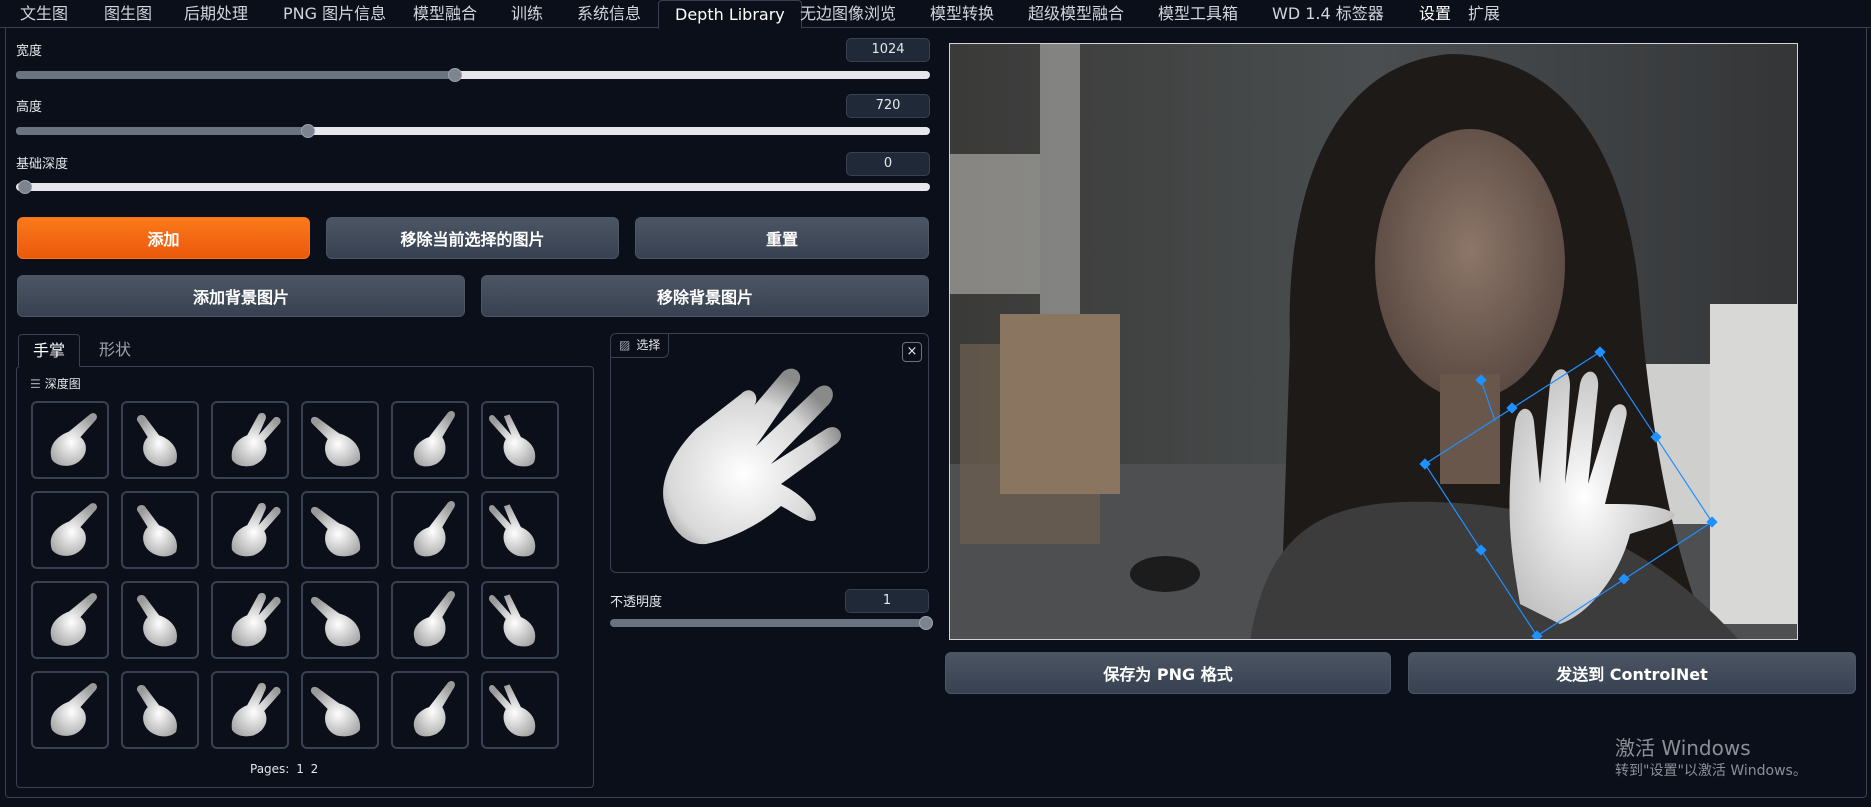  I want to click on base-depth-input: 0, so click(888, 164).